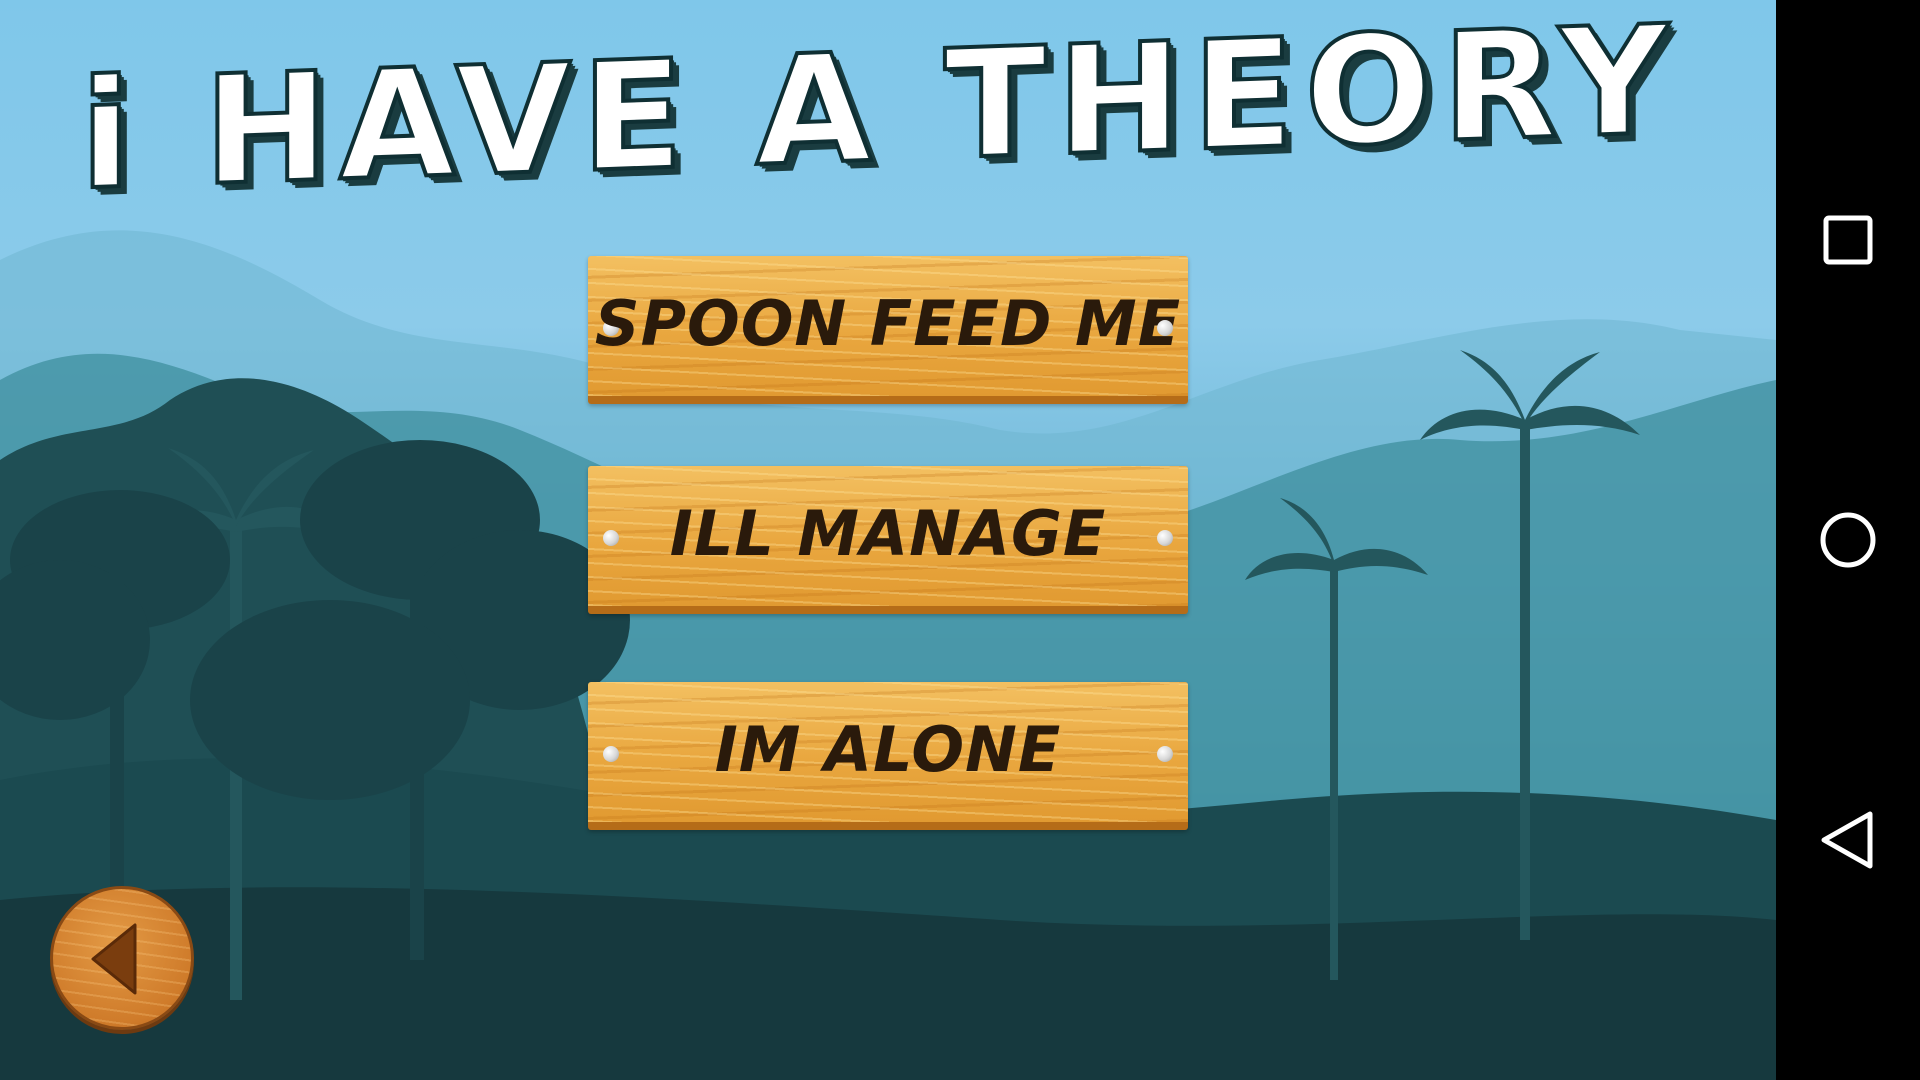 The height and width of the screenshot is (1080, 1920). I want to click on home-icon, so click(1848, 540).